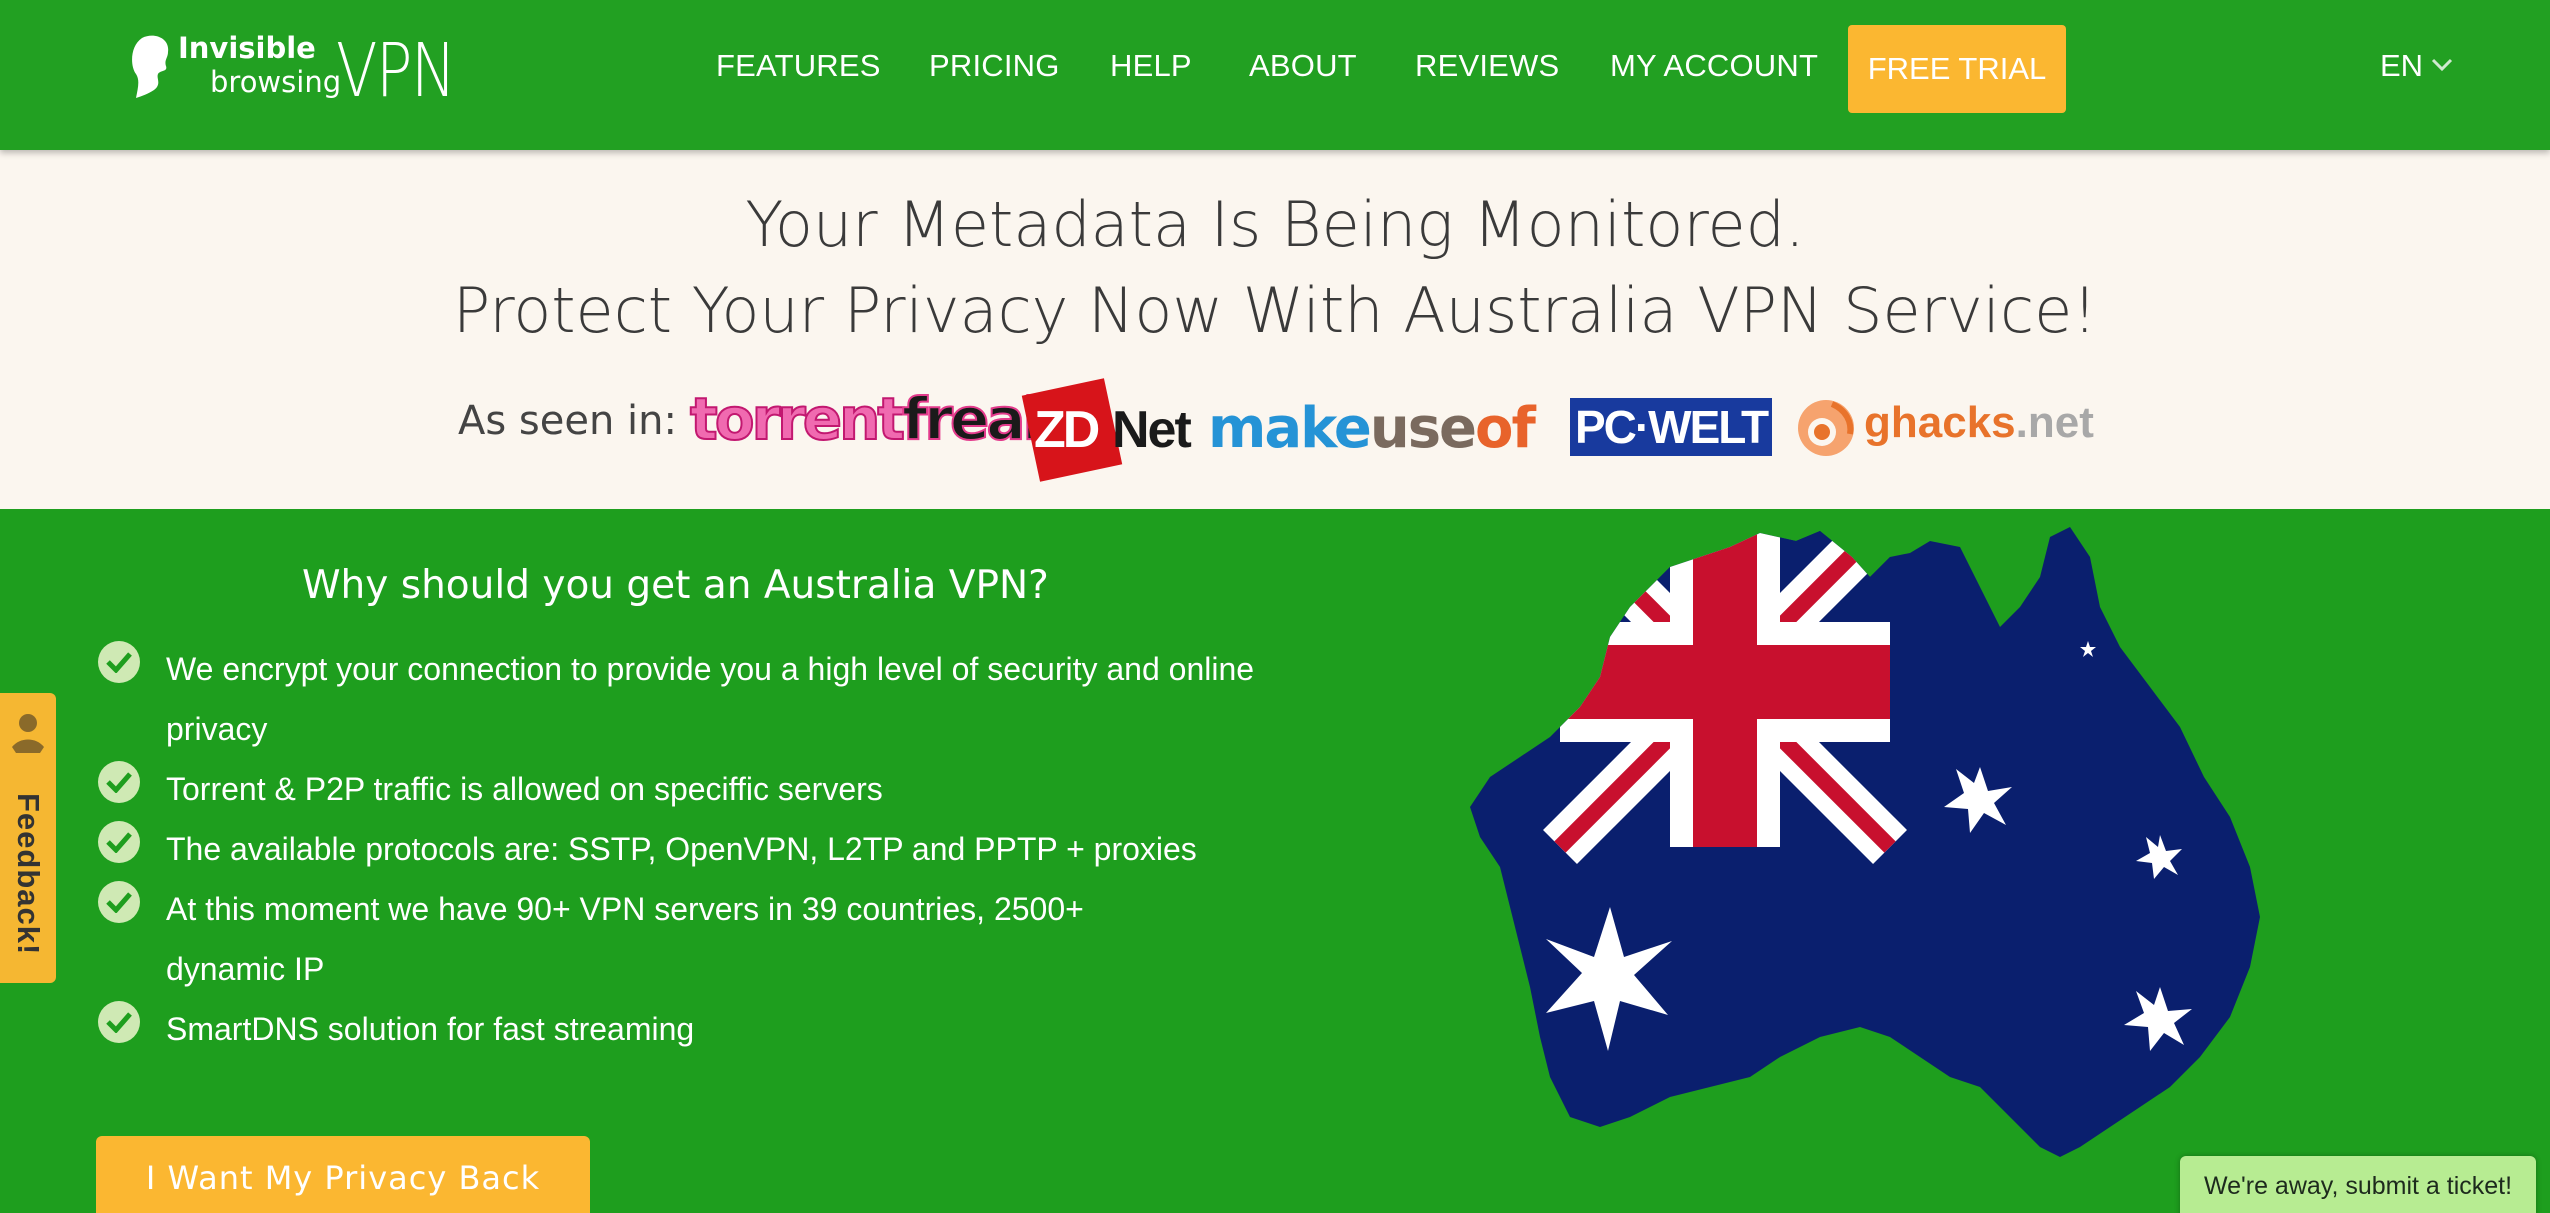 Image resolution: width=2550 pixels, height=1213 pixels. Describe the element at coordinates (1826, 428) in the screenshot. I see `ghacks-logo-icon` at that location.